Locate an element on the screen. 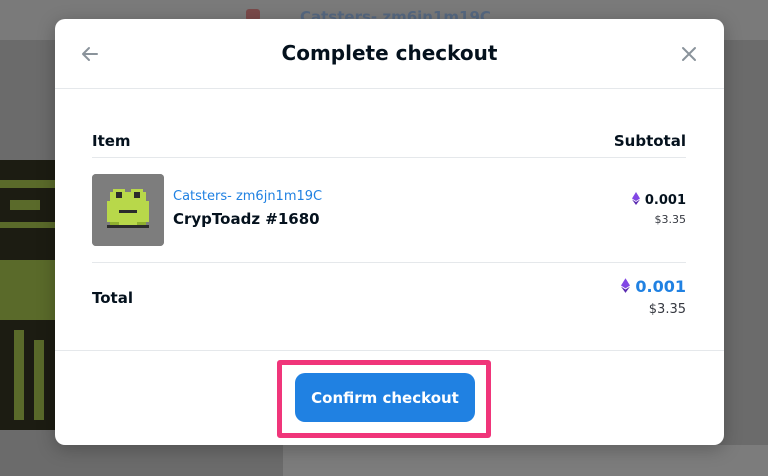 The width and height of the screenshot is (768, 476). total-label: Total is located at coordinates (112, 298).